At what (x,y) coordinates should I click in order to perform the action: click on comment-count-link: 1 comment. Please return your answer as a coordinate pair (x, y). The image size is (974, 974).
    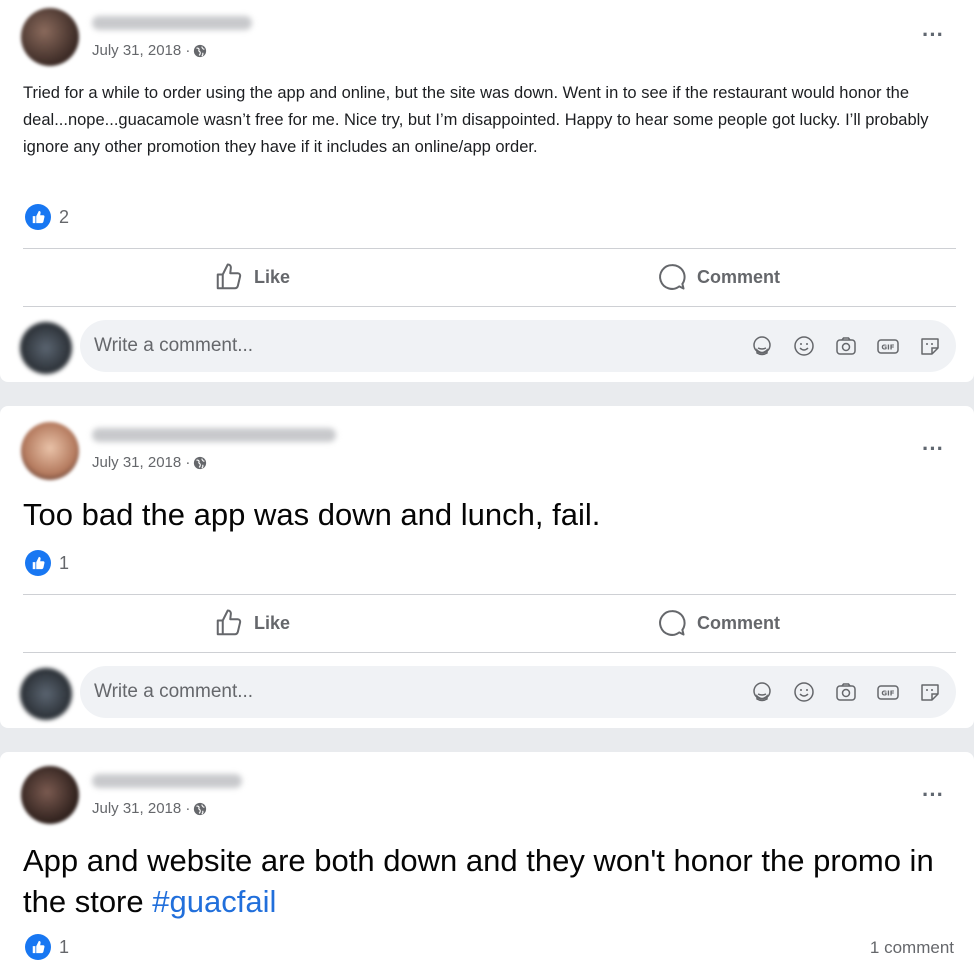
    Looking at the image, I should click on (912, 948).